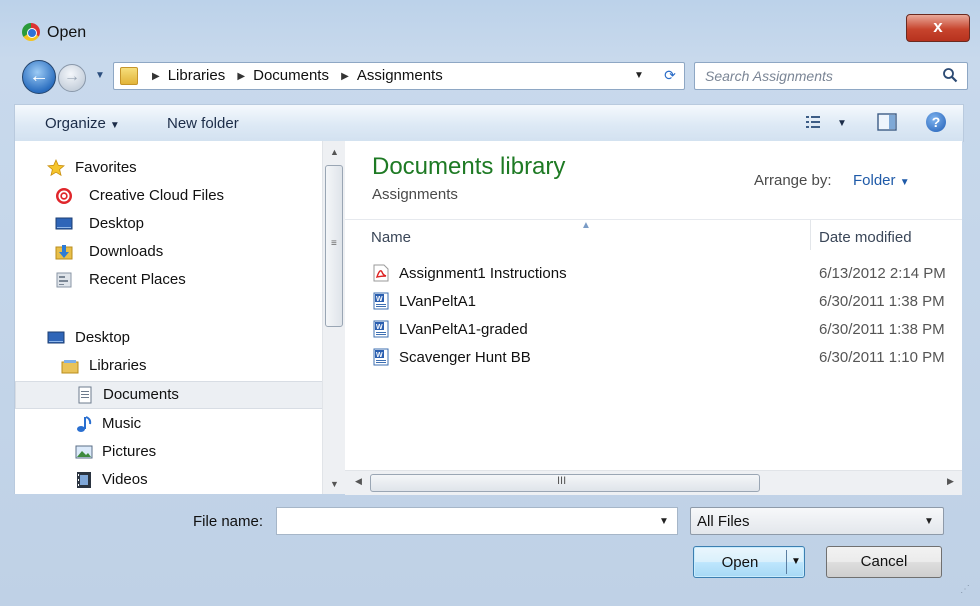  Describe the element at coordinates (168, 424) in the screenshot. I see `sidebar-item-music: Music` at that location.